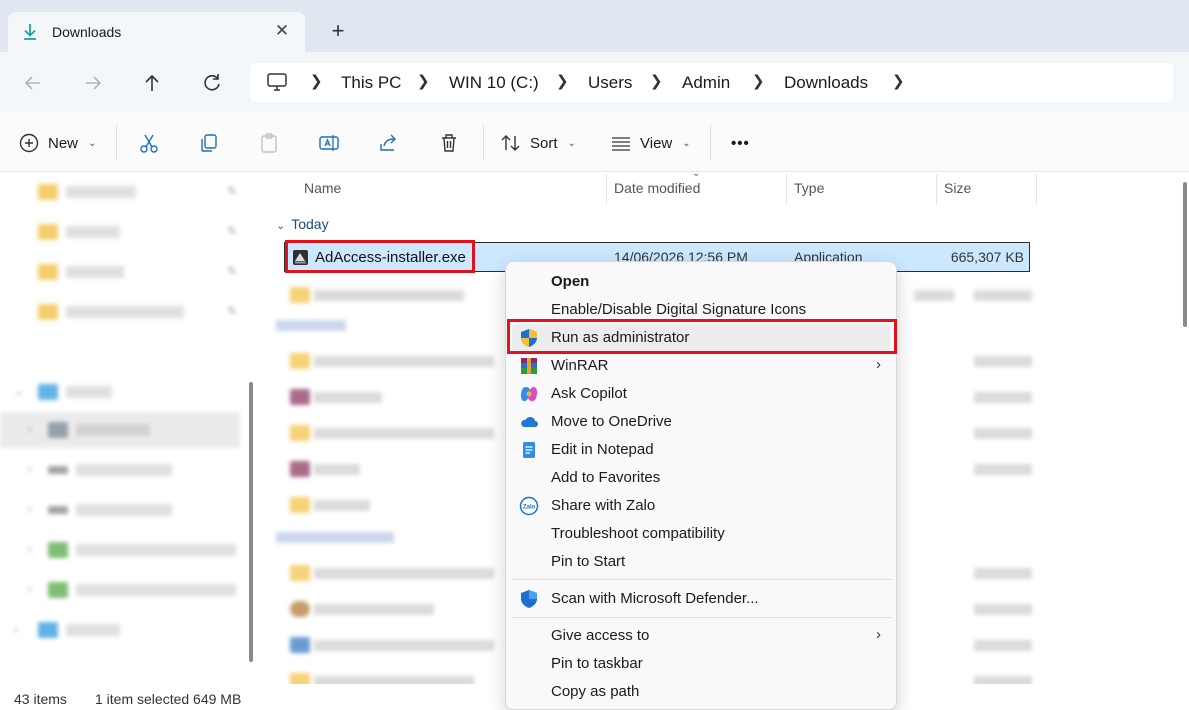 This screenshot has width=1189, height=710. I want to click on menu-item-pin-to-taskbar: Pin to taskbar, so click(701, 664).